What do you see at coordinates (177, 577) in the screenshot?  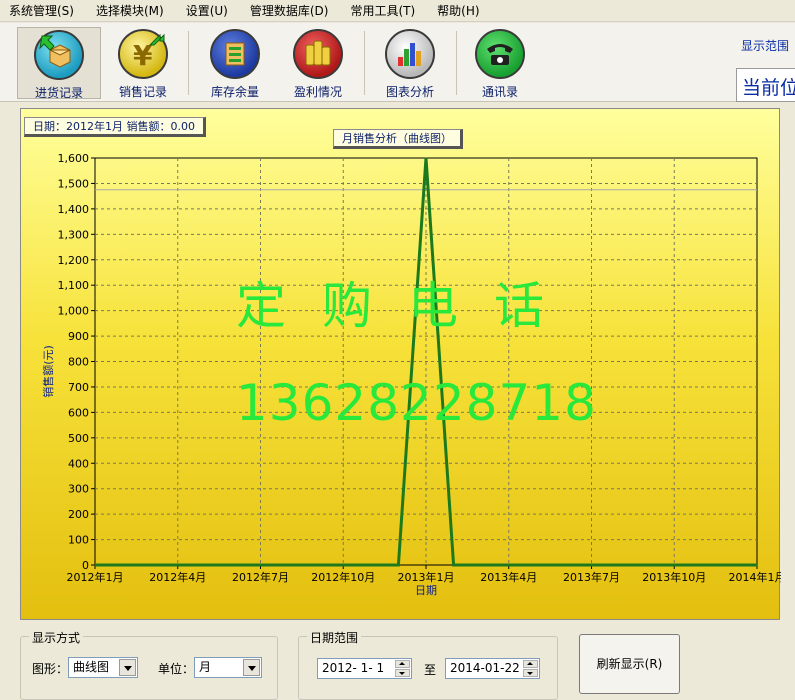 I see `x-tick-label: 2012年4月` at bounding box center [177, 577].